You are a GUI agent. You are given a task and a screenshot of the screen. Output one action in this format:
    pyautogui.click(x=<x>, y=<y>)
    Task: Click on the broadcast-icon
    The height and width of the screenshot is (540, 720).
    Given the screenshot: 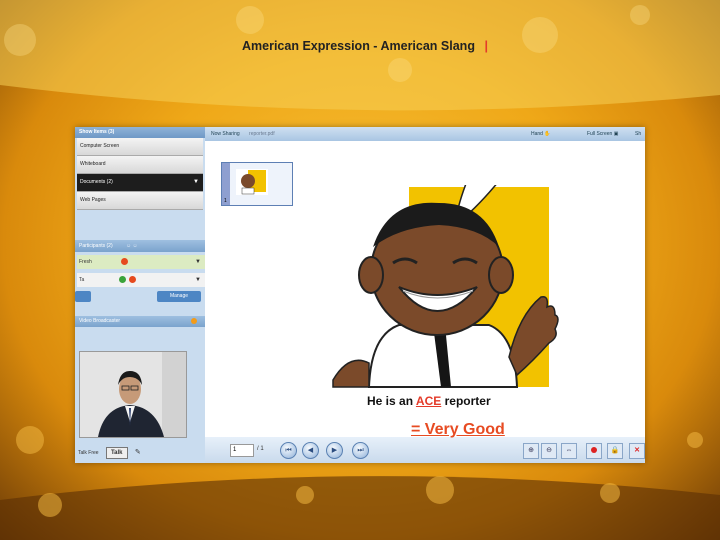 What is the action you would take?
    pyautogui.click(x=194, y=321)
    